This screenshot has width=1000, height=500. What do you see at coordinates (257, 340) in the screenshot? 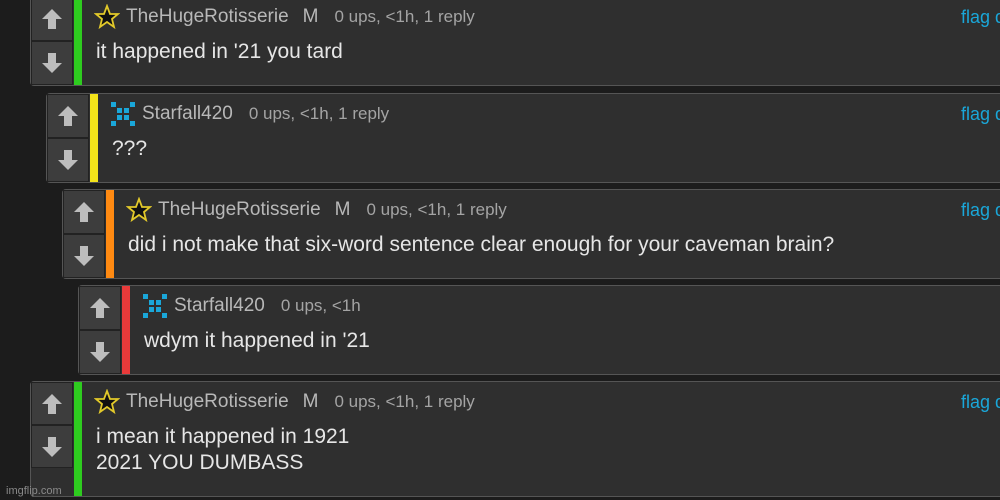
I see `comment-text: wdym it happened in '21` at bounding box center [257, 340].